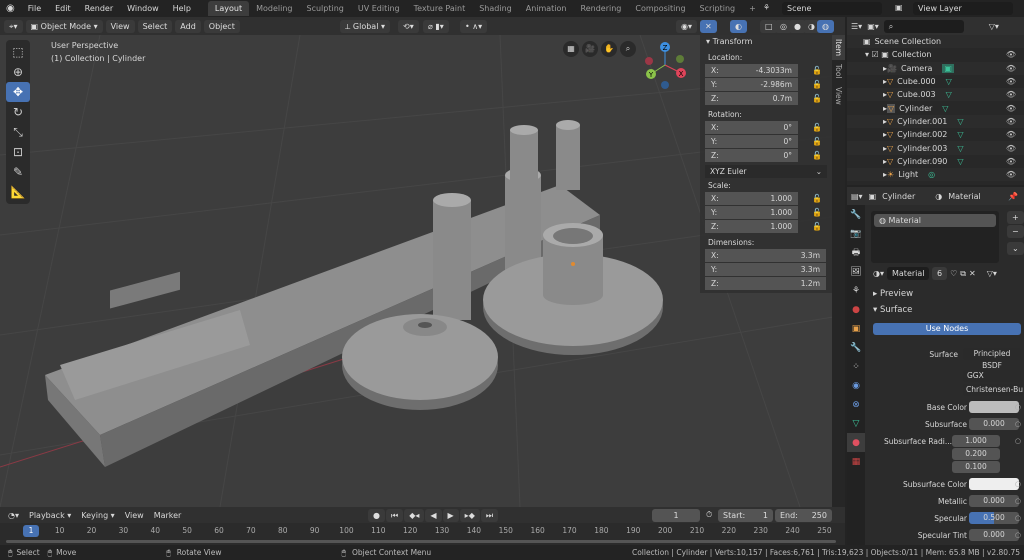 Image resolution: width=1024 pixels, height=560 pixels. Describe the element at coordinates (97, 515) in the screenshot. I see `menu-keying: Keying ▾` at that location.